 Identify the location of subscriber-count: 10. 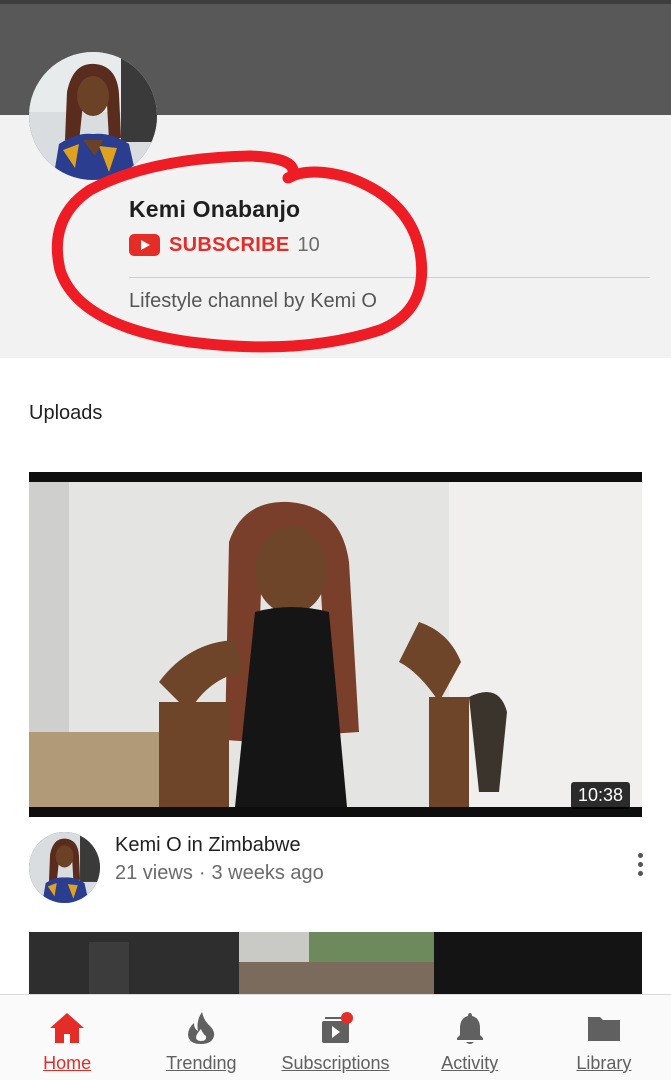
(308, 244).